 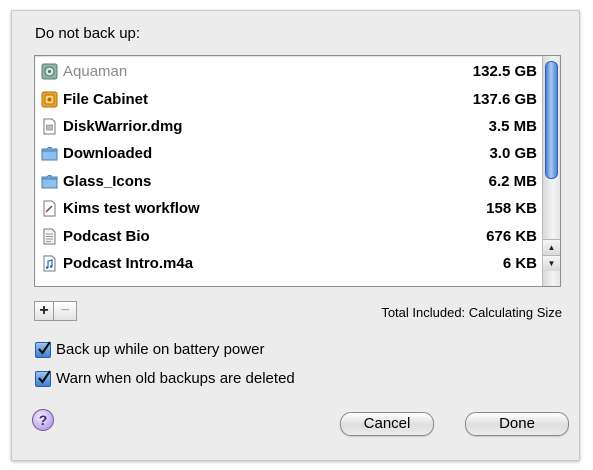 I want to click on audio-file-icon, so click(x=49, y=263).